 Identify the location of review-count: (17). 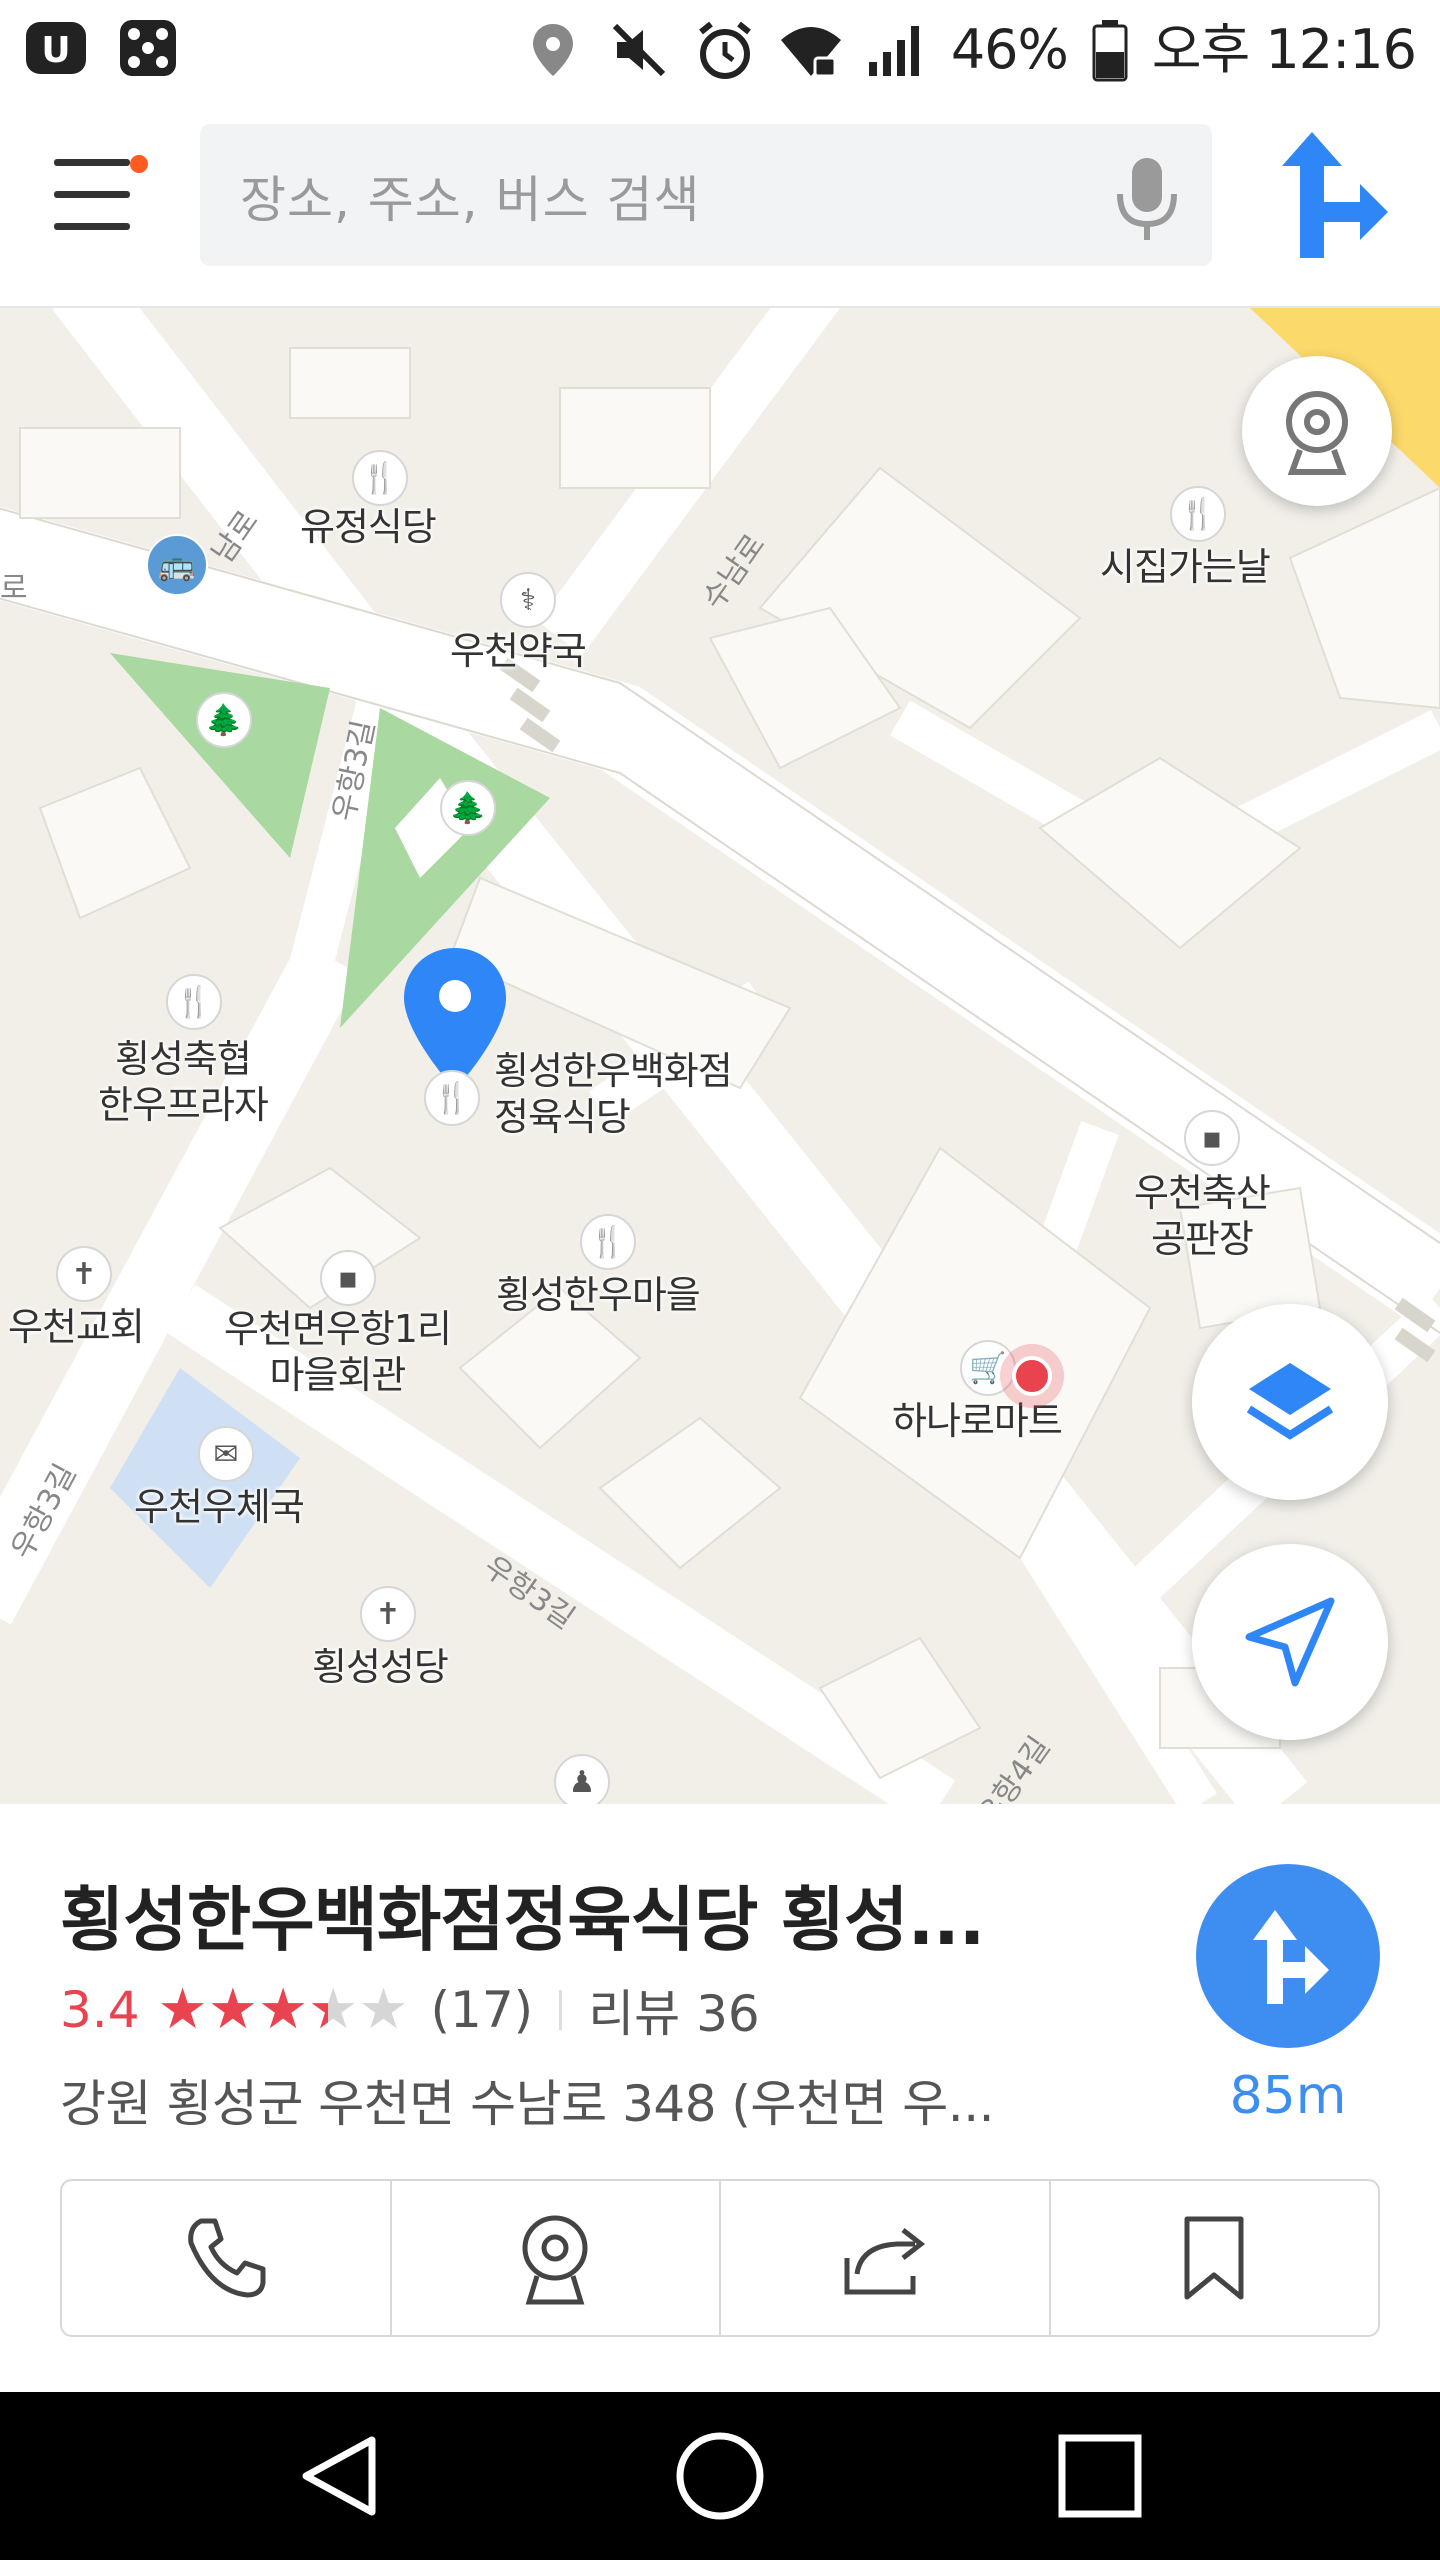
(482, 2010).